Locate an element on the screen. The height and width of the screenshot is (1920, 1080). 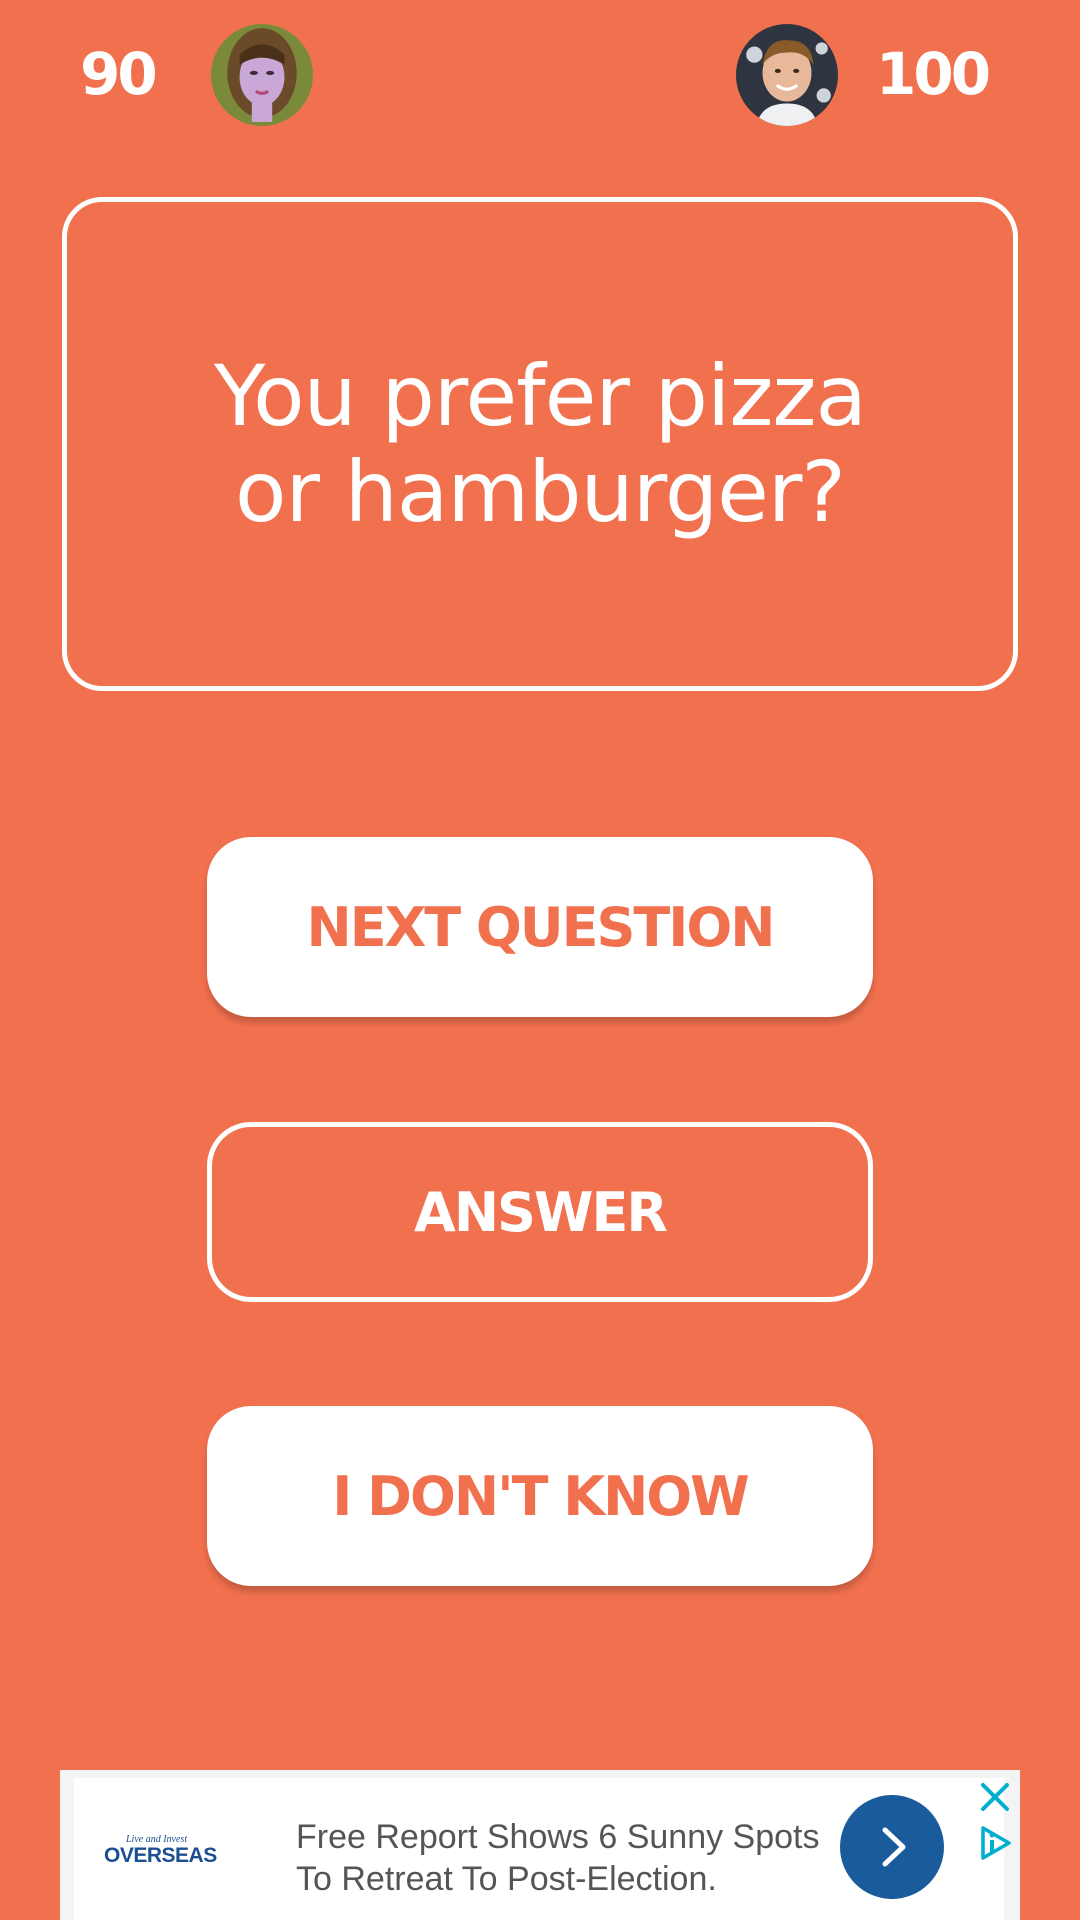
ad-logo: Live and Invest OVERSEAS is located at coordinates (160, 1851).